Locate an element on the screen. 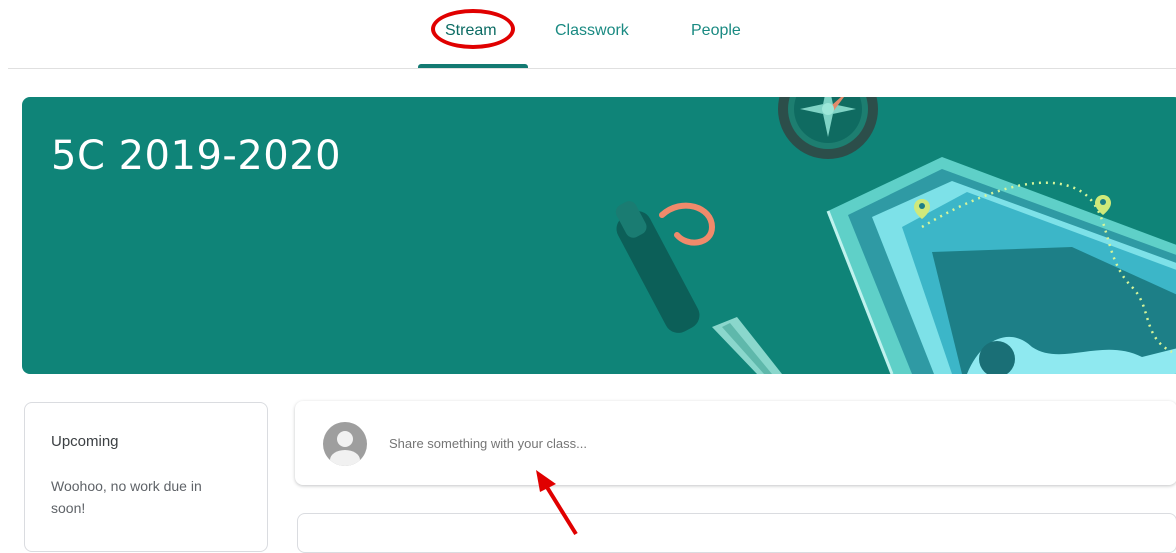 The height and width of the screenshot is (553, 1176). upcoming-title: Upcoming is located at coordinates (85, 441).